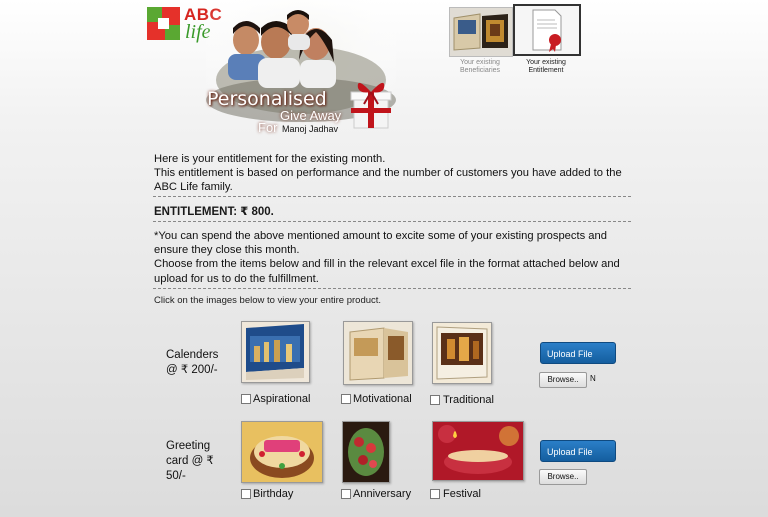 This screenshot has width=768, height=517. I want to click on calenders-browse-button: Browse.., so click(563, 380).